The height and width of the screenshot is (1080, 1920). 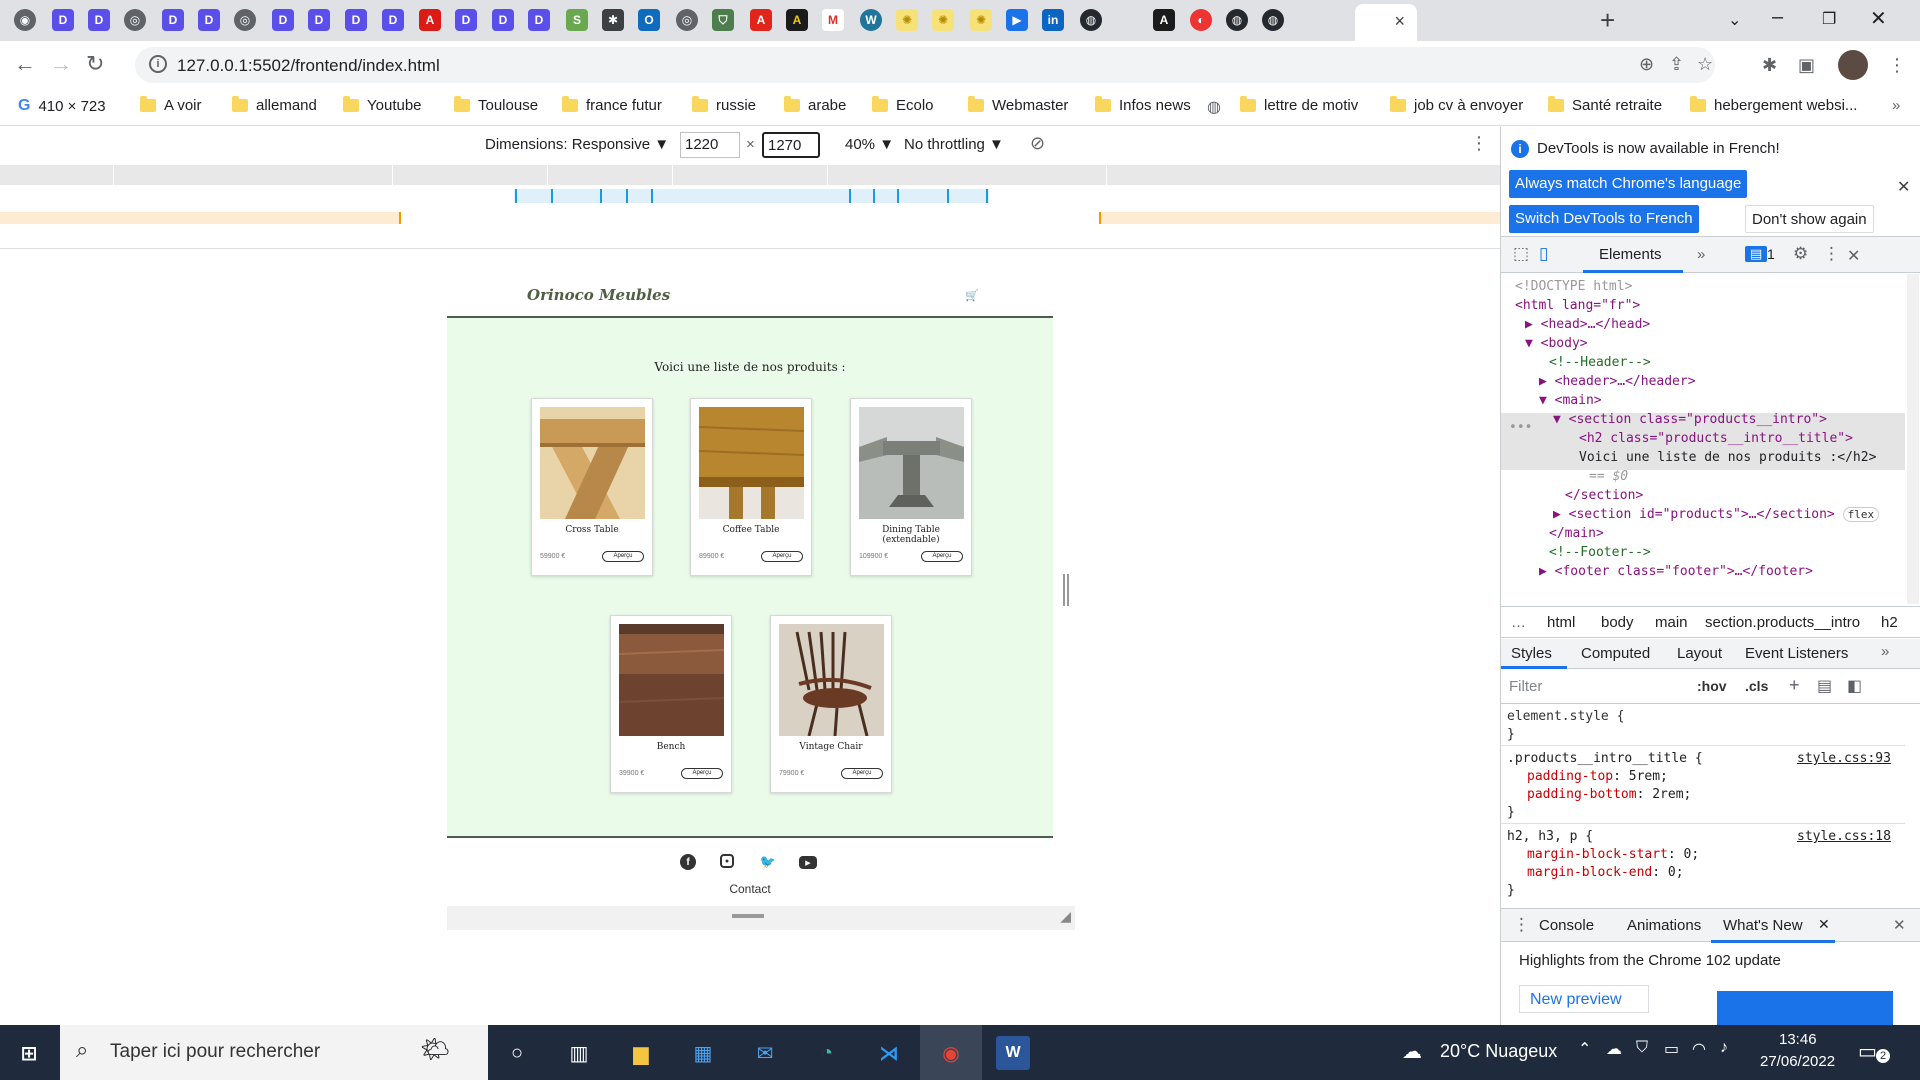 I want to click on dom-header: ▶ <header>…</header>, so click(x=1617, y=381).